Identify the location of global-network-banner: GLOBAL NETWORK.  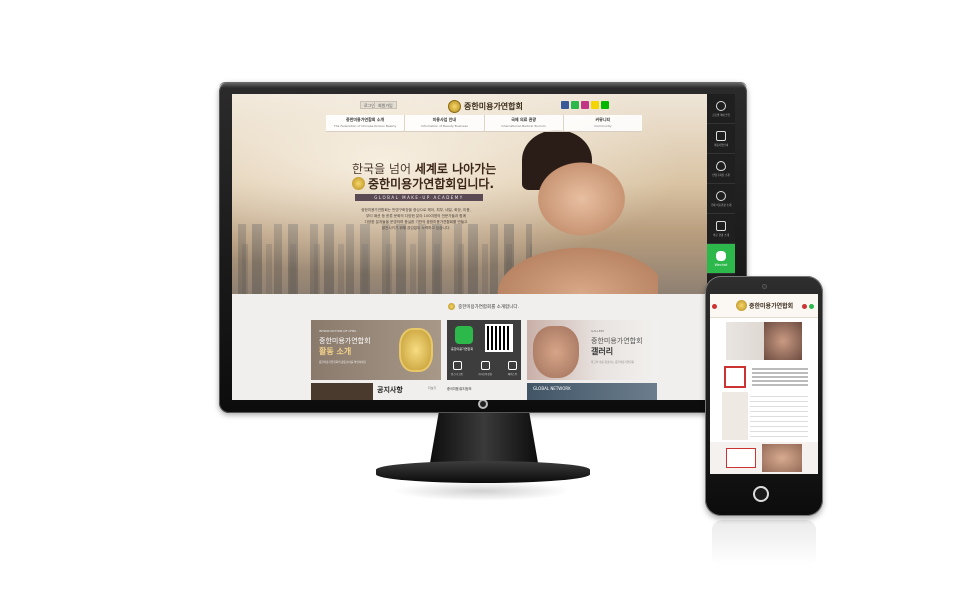
(592, 391).